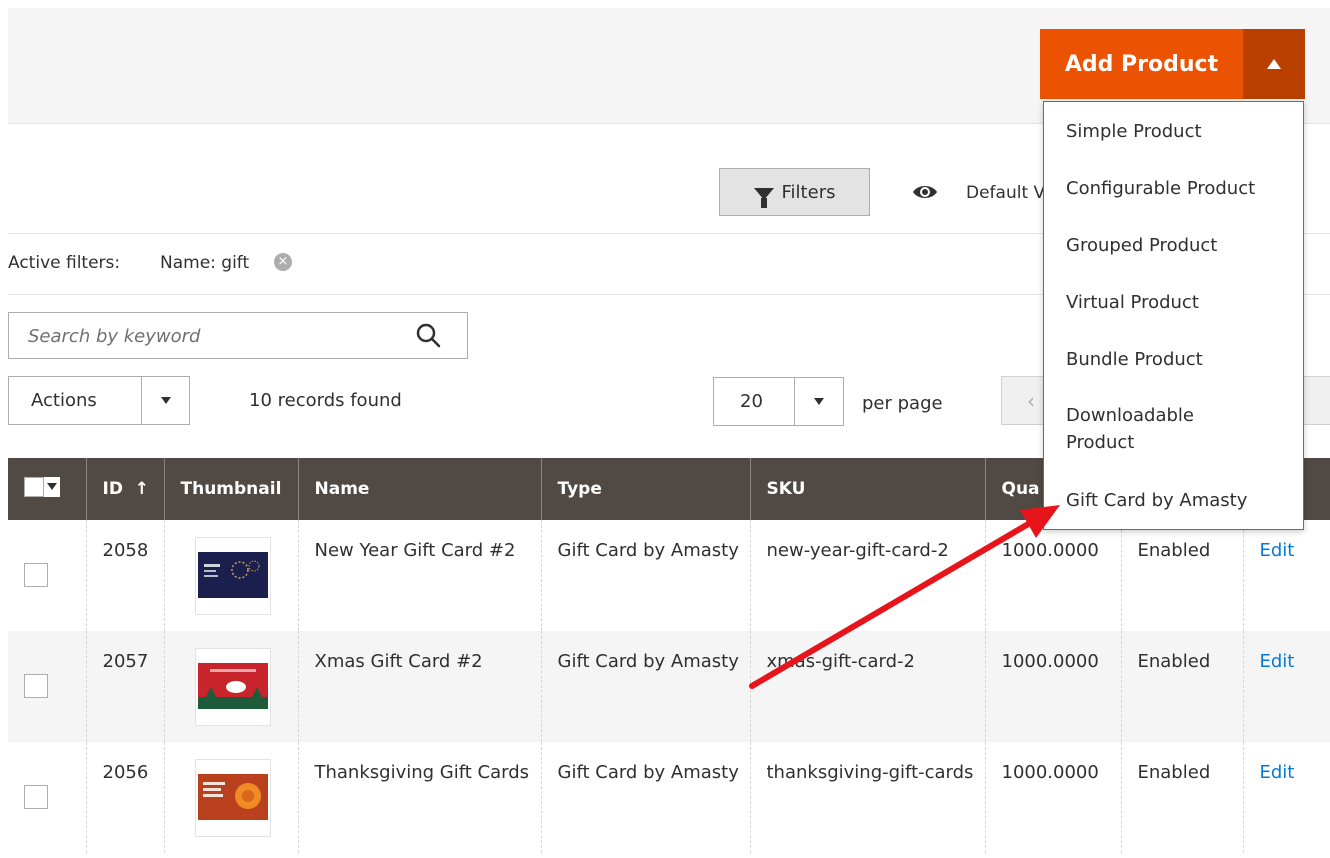 The height and width of the screenshot is (858, 1330). What do you see at coordinates (124, 489) in the screenshot?
I see `column-header-id: ID ↑` at bounding box center [124, 489].